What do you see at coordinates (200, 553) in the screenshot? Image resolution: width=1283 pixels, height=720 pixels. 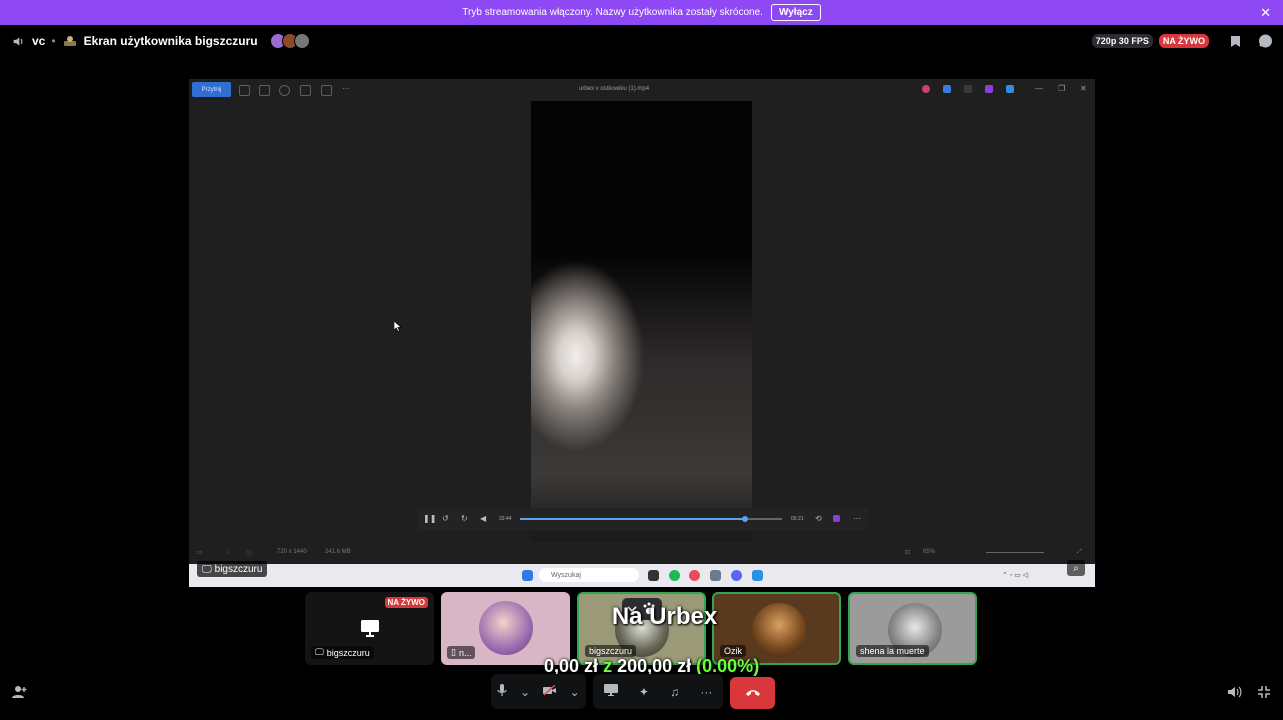 I see `filmstrip-icon: ▭` at bounding box center [200, 553].